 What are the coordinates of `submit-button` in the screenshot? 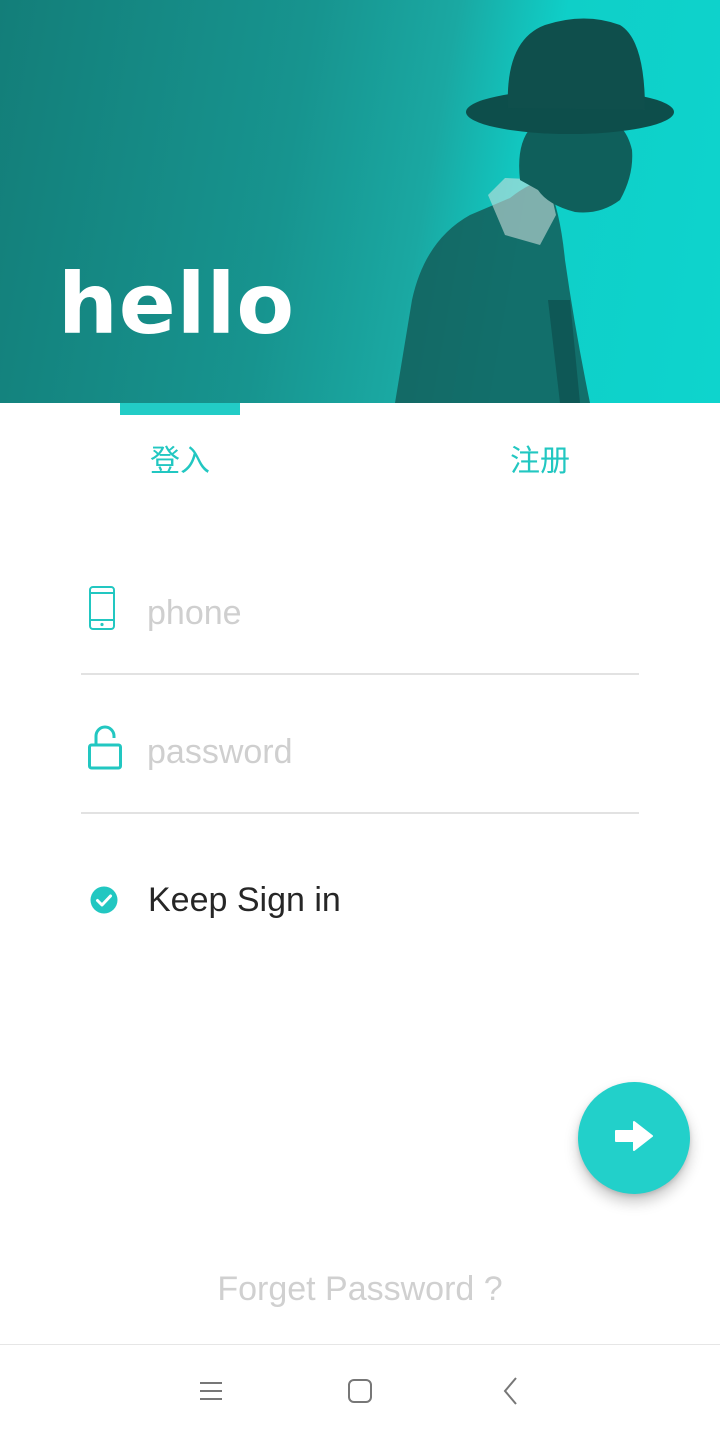 It's located at (634, 1138).